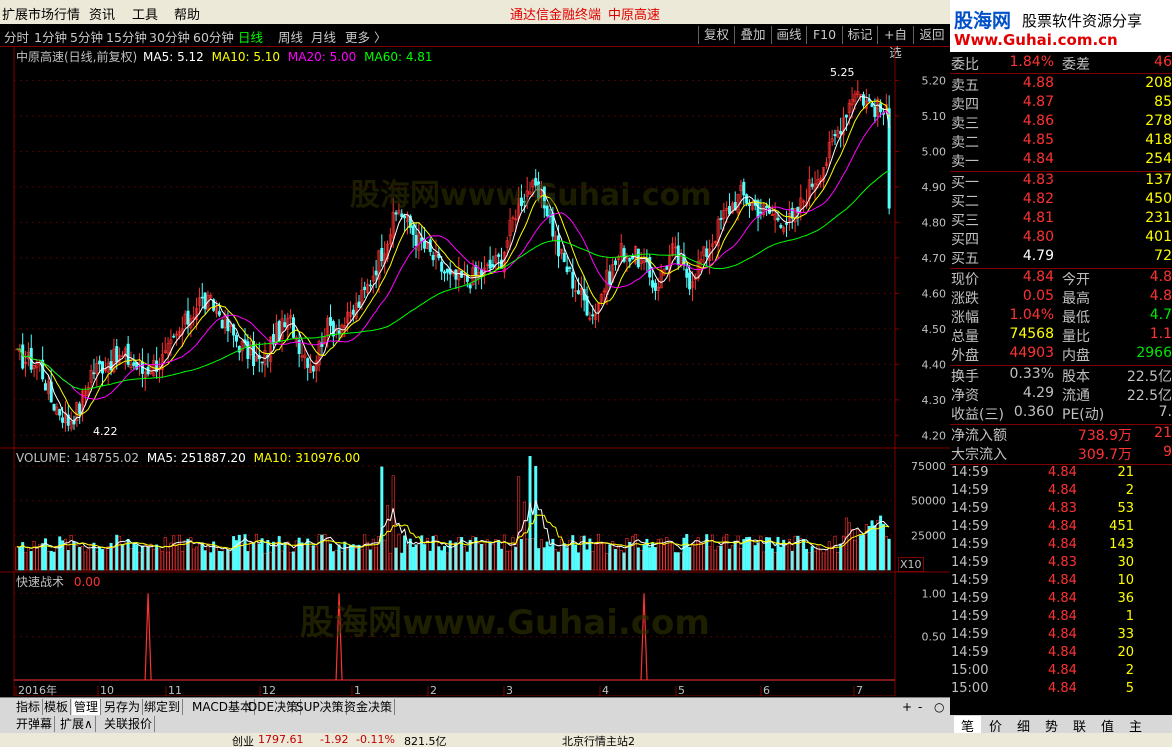 Image resolution: width=1172 pixels, height=747 pixels. What do you see at coordinates (1158, 121) in the screenshot?
I see `sell-volume: 278` at bounding box center [1158, 121].